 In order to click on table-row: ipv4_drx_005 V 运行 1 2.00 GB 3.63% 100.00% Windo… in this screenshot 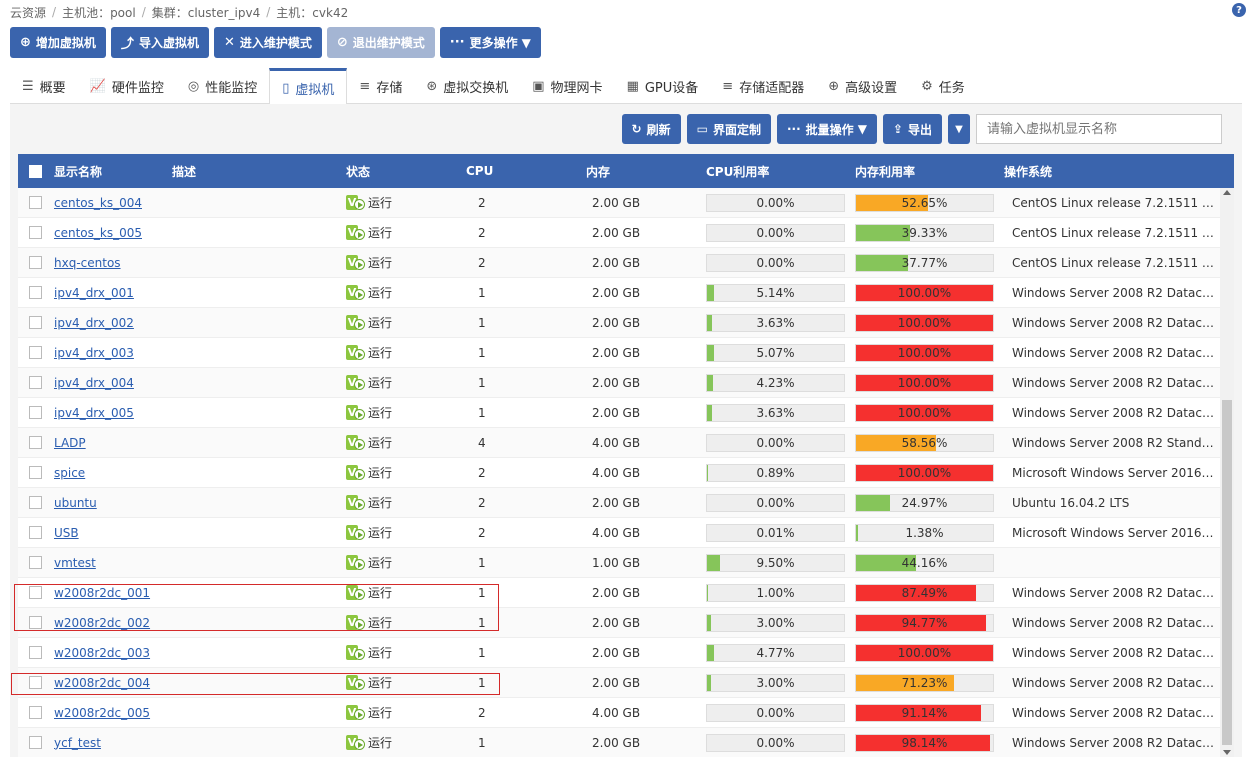, I will do `click(626, 413)`.